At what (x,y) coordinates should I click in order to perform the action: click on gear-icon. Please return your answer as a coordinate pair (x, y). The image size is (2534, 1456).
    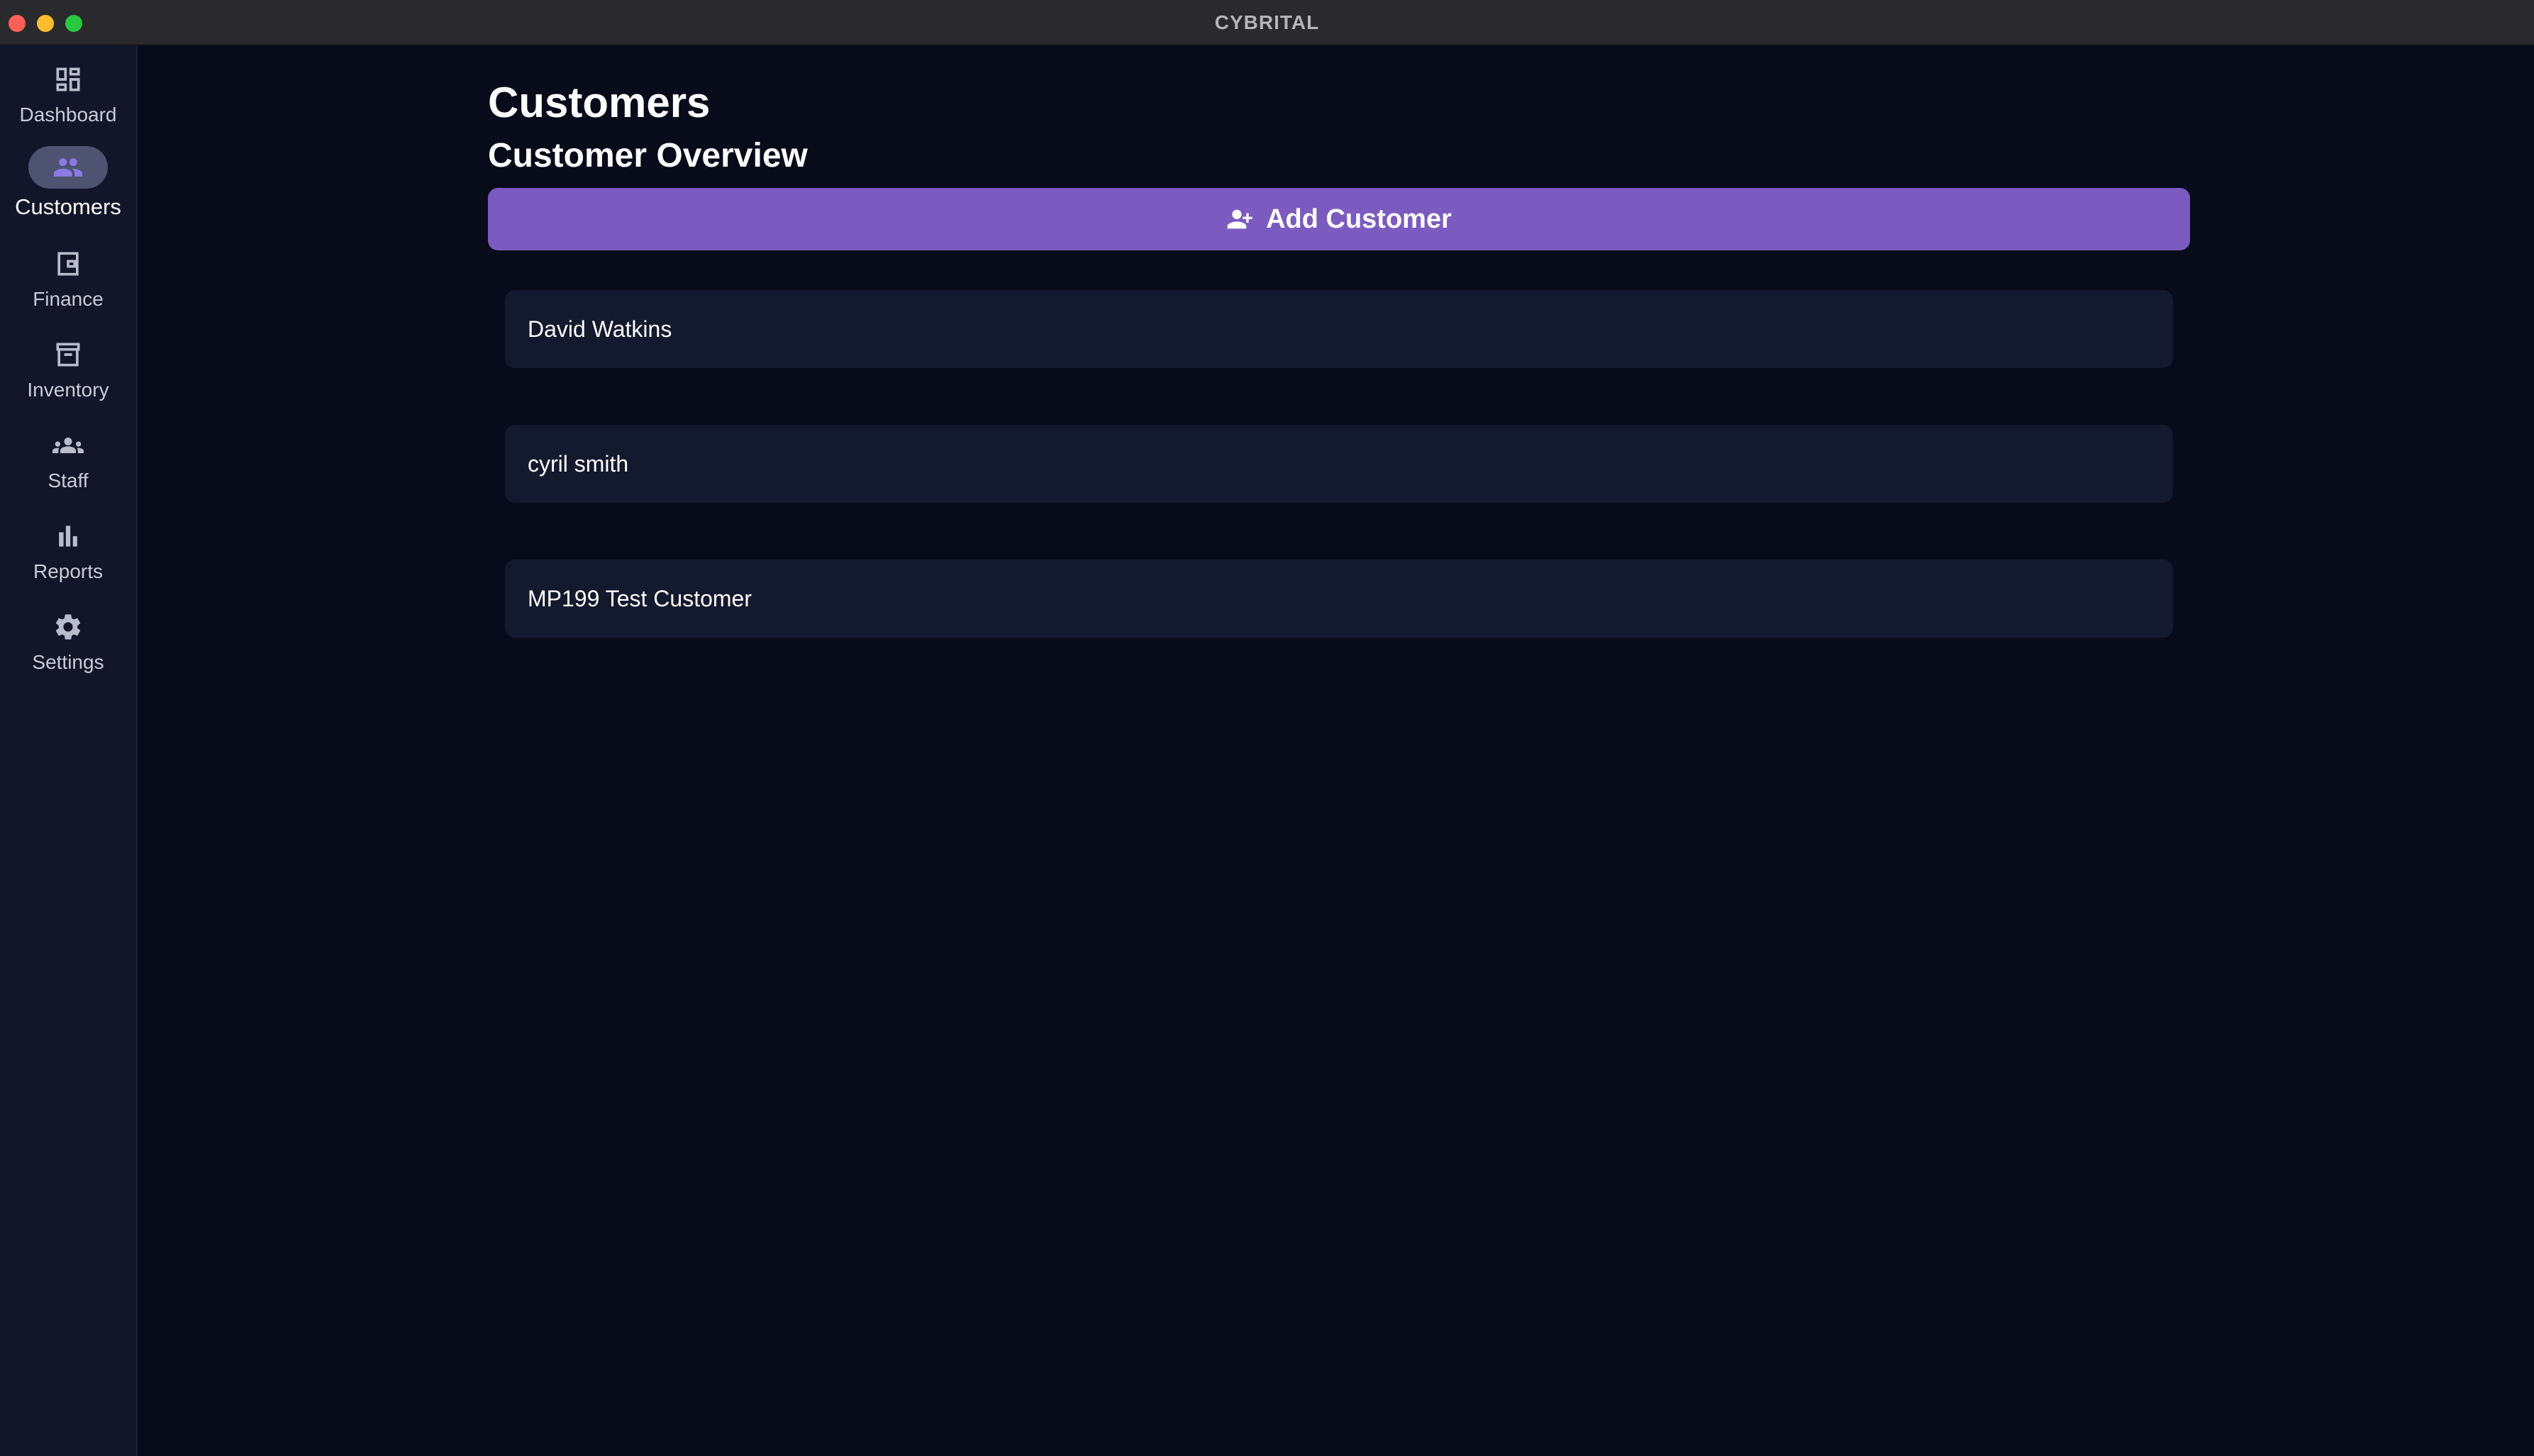
    Looking at the image, I should click on (68, 627).